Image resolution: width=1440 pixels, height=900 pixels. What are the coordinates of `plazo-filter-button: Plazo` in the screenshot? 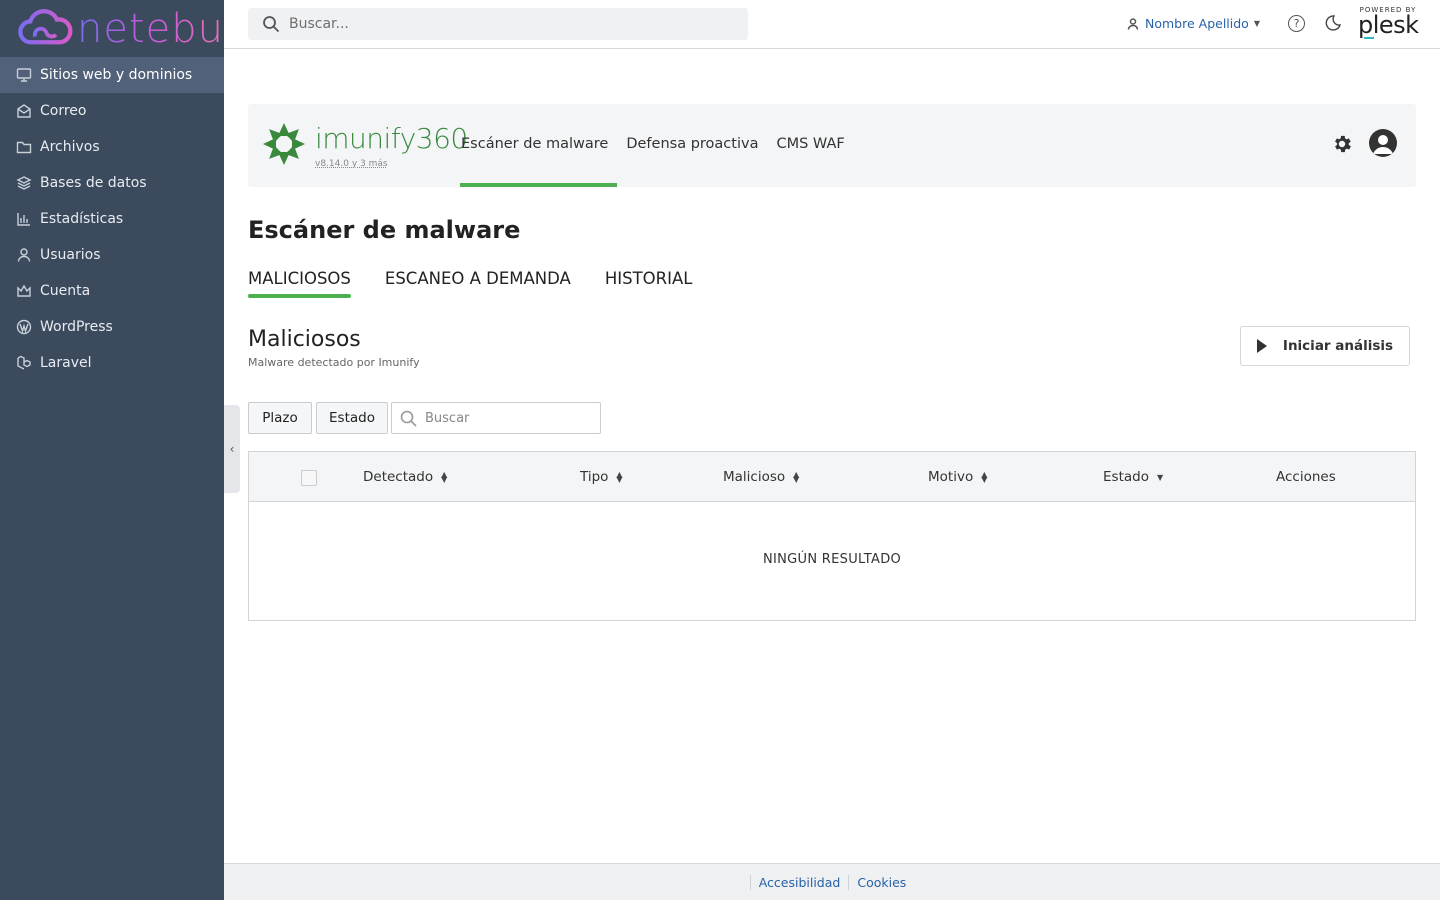 It's located at (280, 418).